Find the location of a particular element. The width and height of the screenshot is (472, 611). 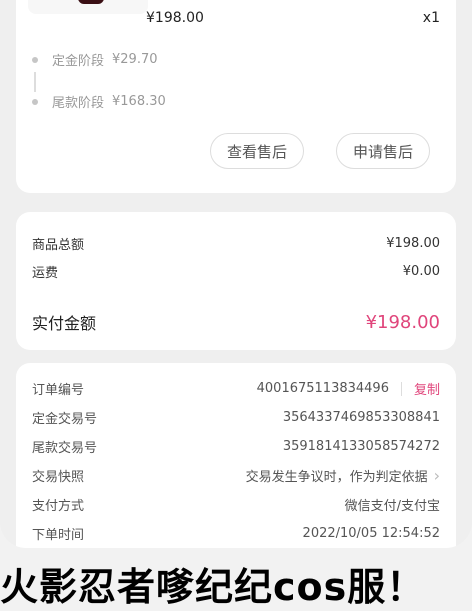

stage-amount: ¥29.70 is located at coordinates (135, 59).